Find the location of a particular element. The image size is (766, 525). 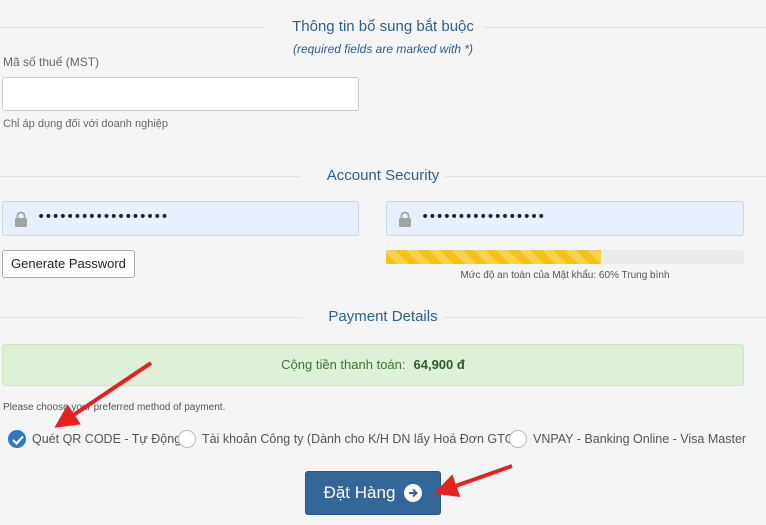

tax-code-label: Mã số thuế (MST) is located at coordinates (51, 62).